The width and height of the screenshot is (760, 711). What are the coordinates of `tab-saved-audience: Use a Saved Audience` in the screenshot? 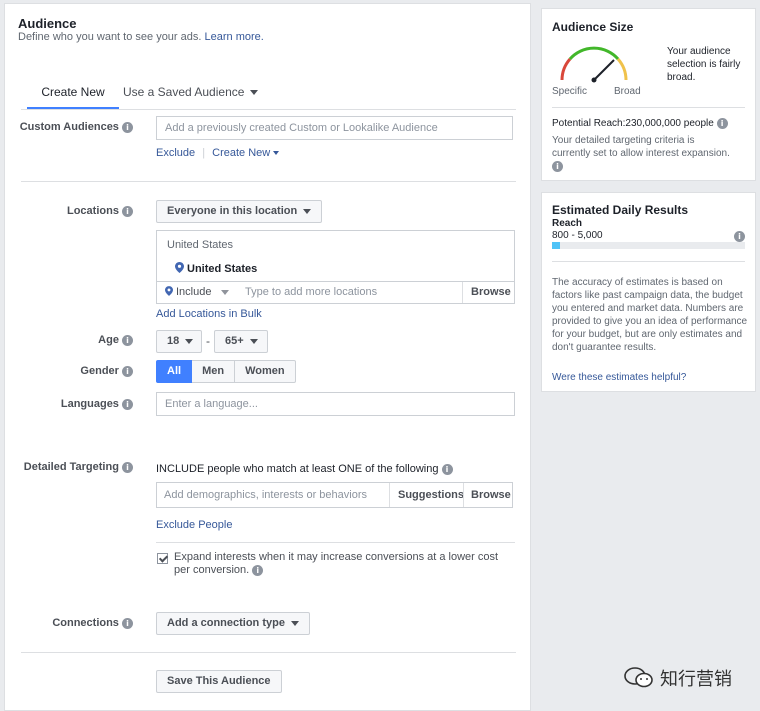 It's located at (191, 94).